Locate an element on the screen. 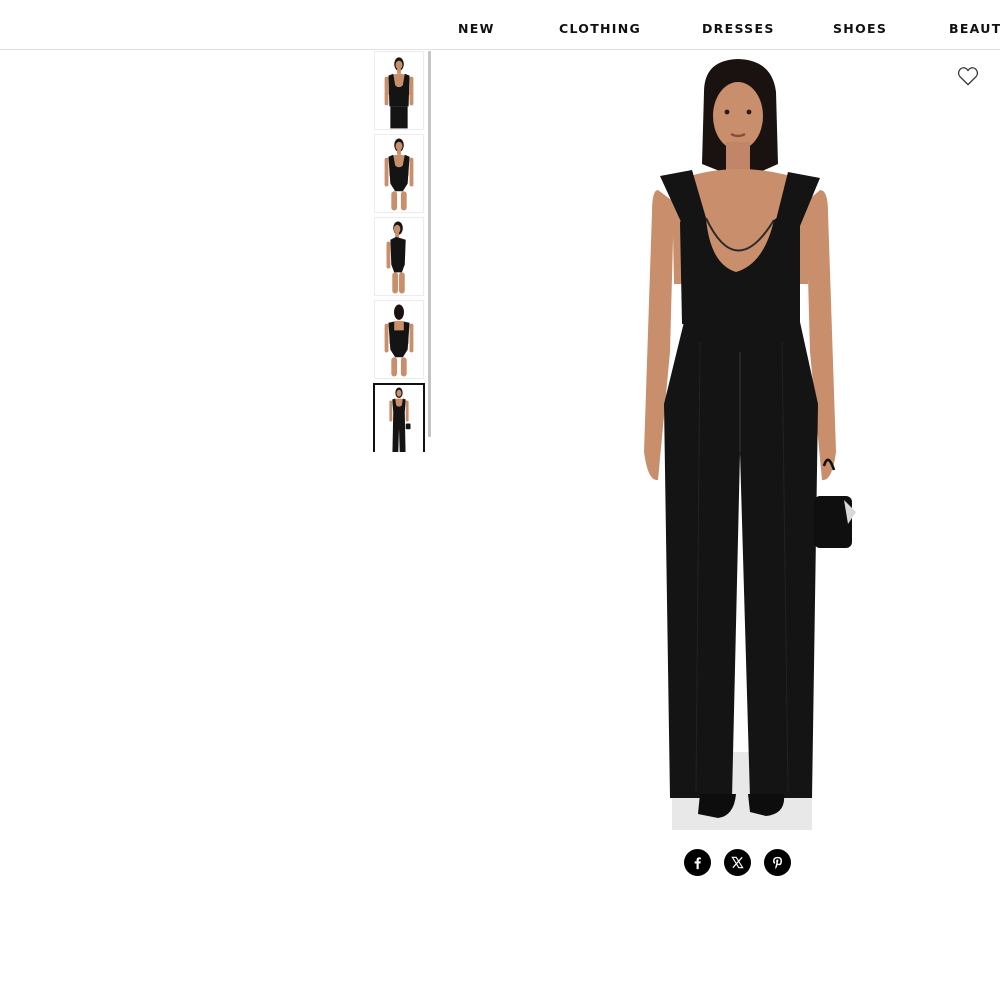 The height and width of the screenshot is (1000, 1000). thumbnail-strip is located at coordinates (400, 251).